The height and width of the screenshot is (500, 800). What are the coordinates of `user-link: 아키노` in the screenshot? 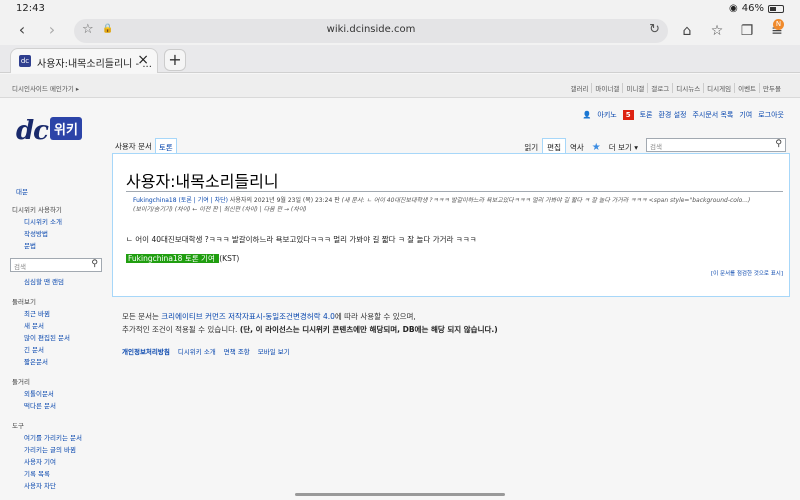 It's located at (606, 115).